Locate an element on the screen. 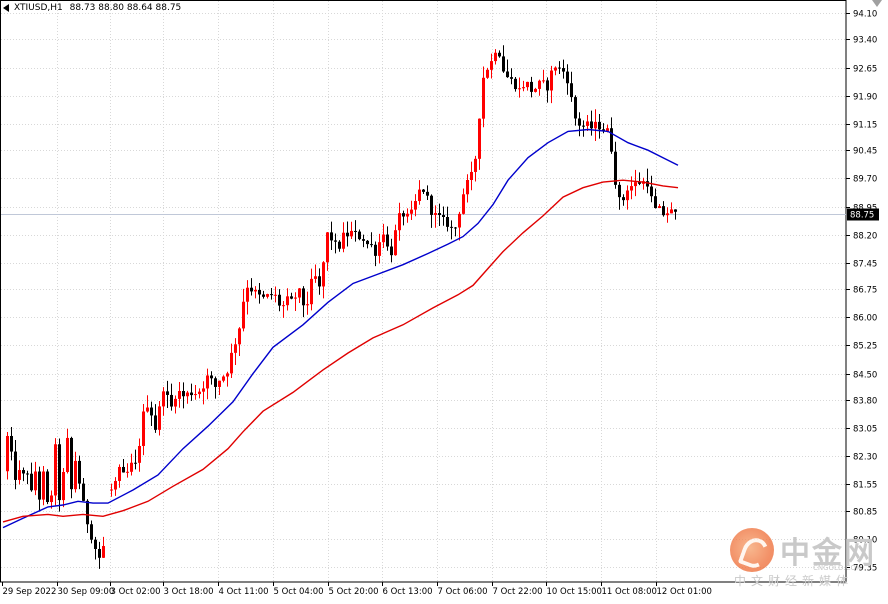 This screenshot has height=604, width=888. scroll-arrow-icon is located at coordinates (6, 8).